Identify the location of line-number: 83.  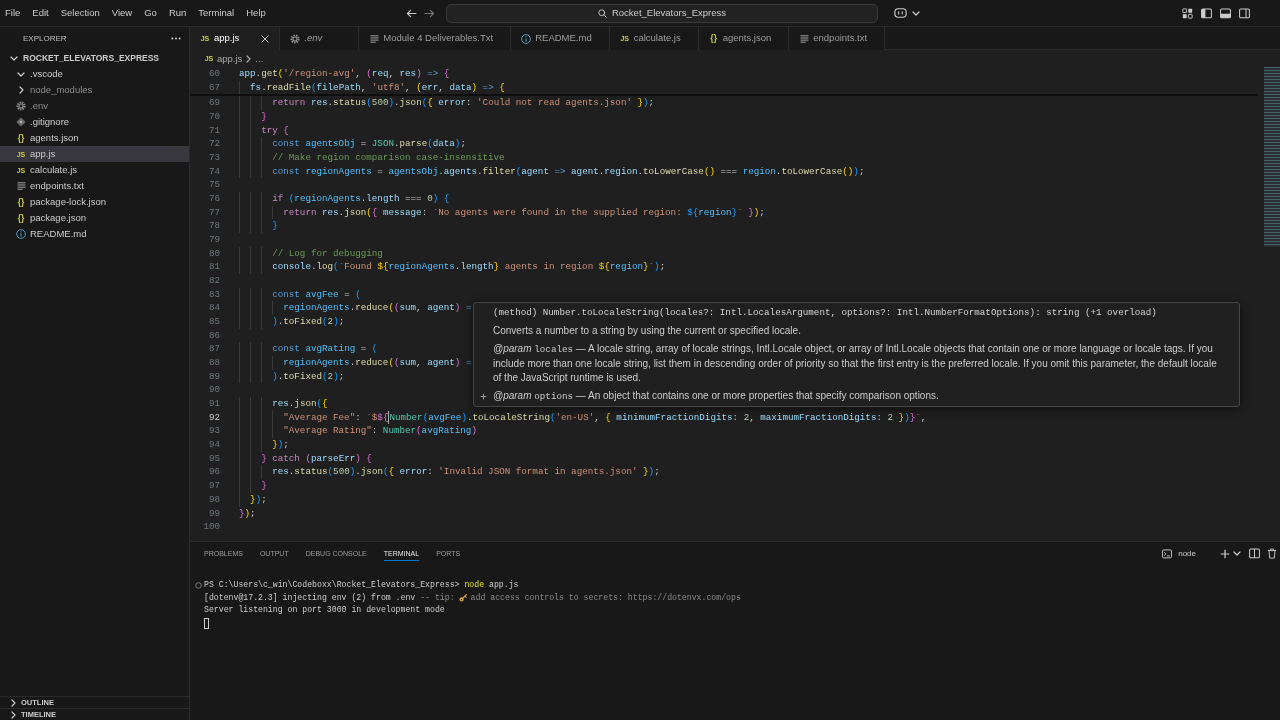
(213, 294).